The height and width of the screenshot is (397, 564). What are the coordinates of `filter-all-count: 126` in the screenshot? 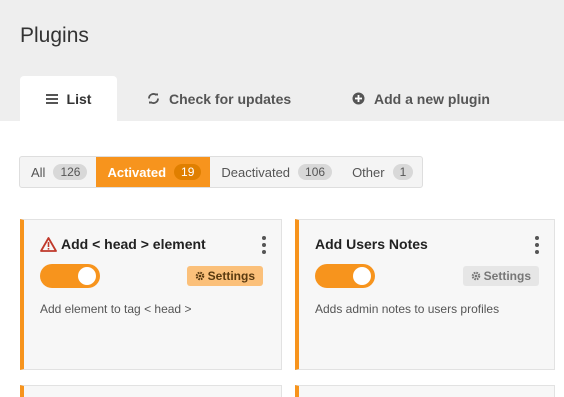 It's located at (70, 172).